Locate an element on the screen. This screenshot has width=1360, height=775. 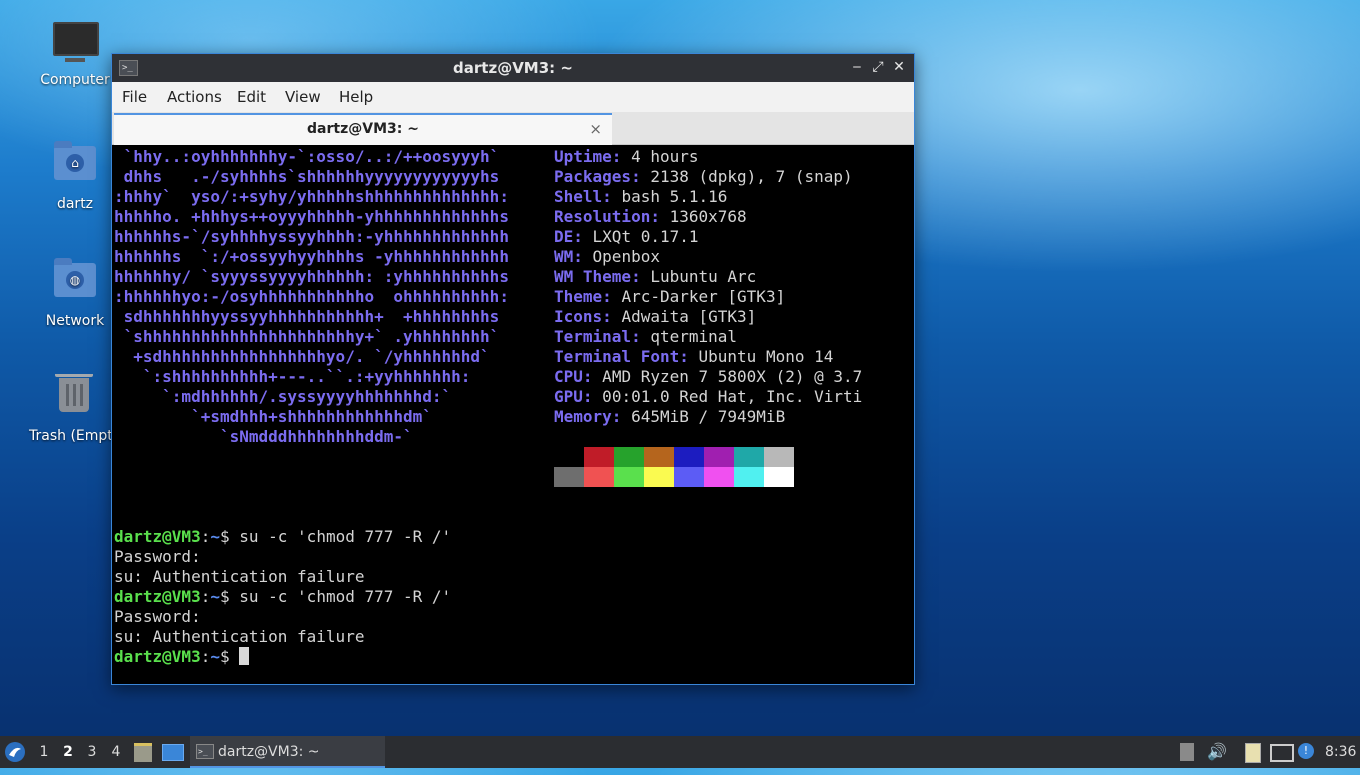
sysinfo-line: Theme: Arc-Darker [GTK3] is located at coordinates (669, 297).